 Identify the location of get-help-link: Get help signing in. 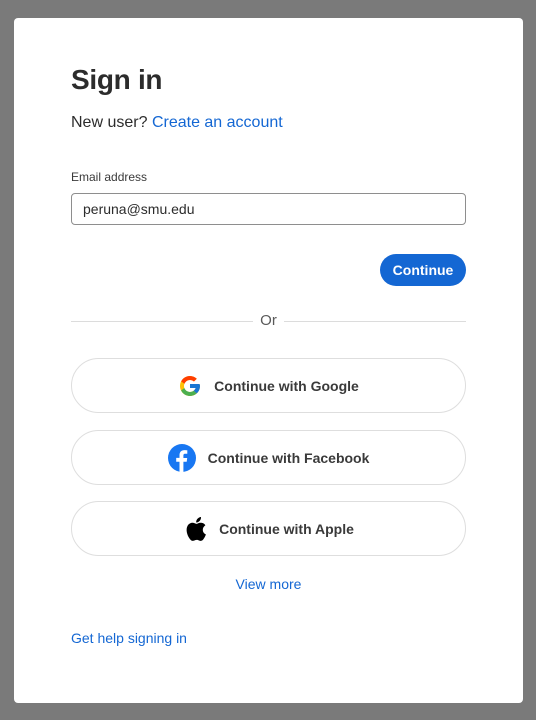
(129, 638).